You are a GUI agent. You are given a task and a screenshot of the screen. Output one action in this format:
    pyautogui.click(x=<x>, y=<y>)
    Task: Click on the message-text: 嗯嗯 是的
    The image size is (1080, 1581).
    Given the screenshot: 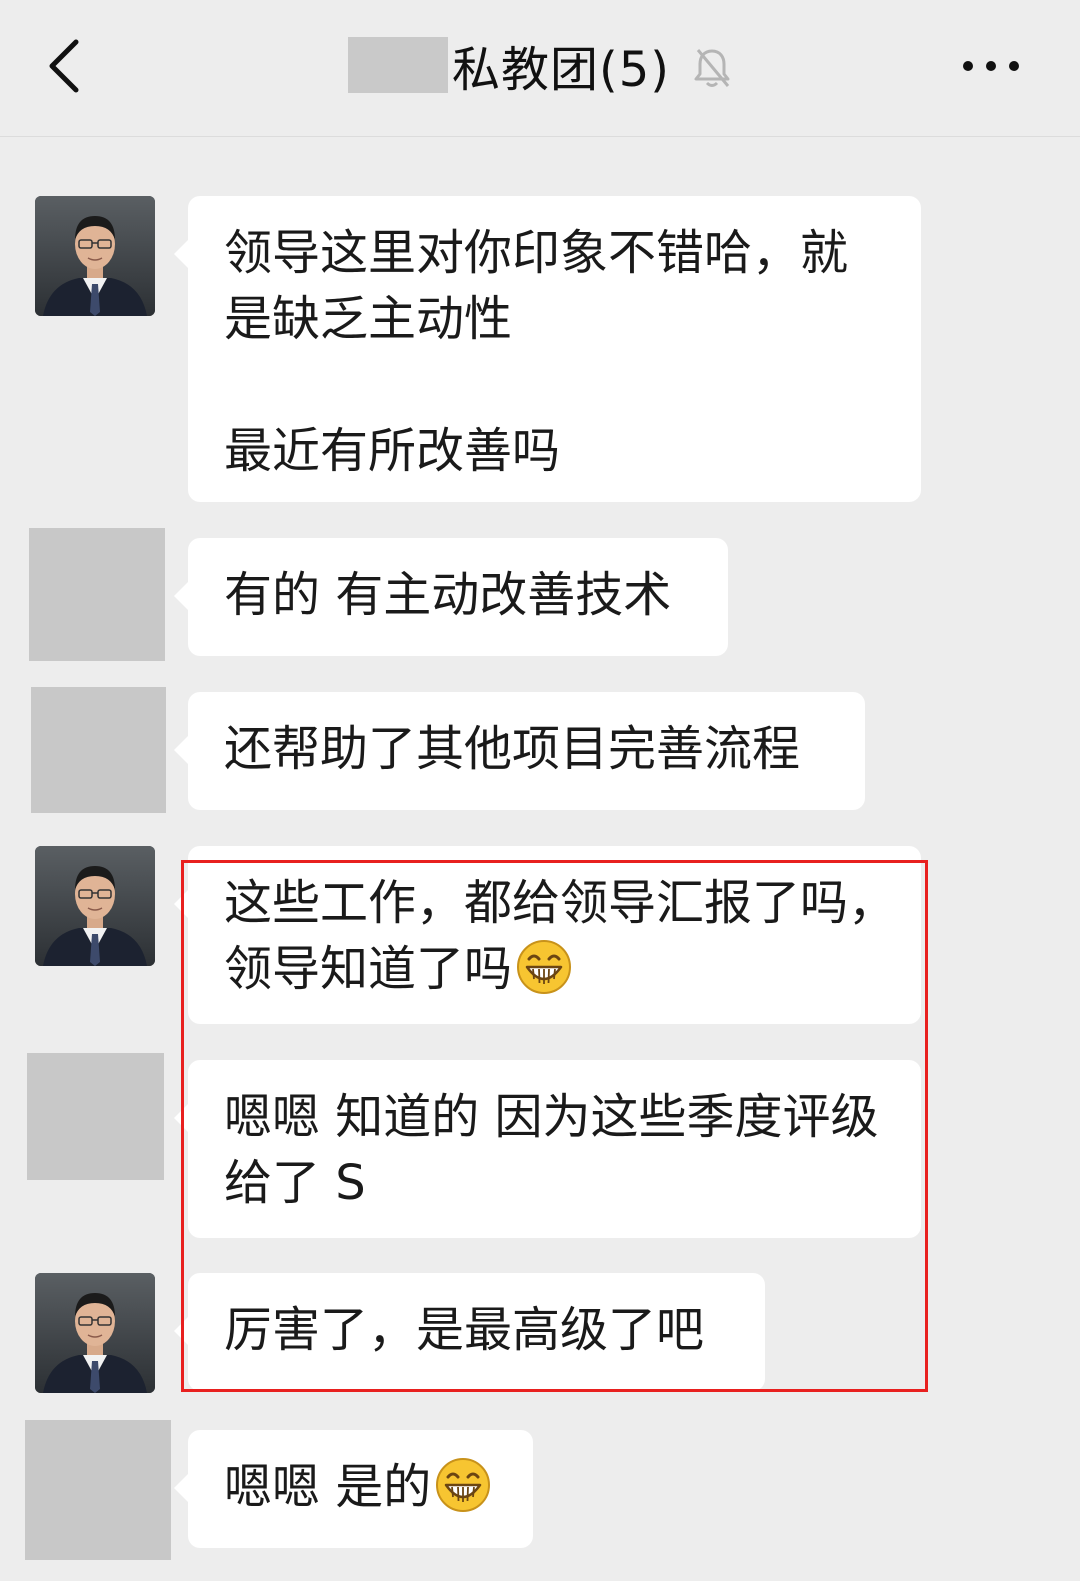 What is the action you would take?
    pyautogui.click(x=328, y=1487)
    